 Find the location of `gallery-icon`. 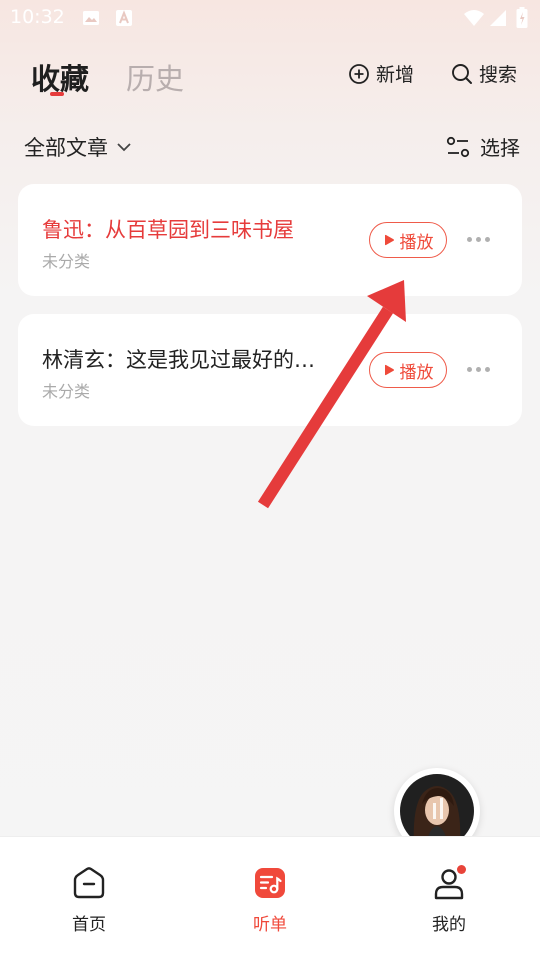

gallery-icon is located at coordinates (91, 20).